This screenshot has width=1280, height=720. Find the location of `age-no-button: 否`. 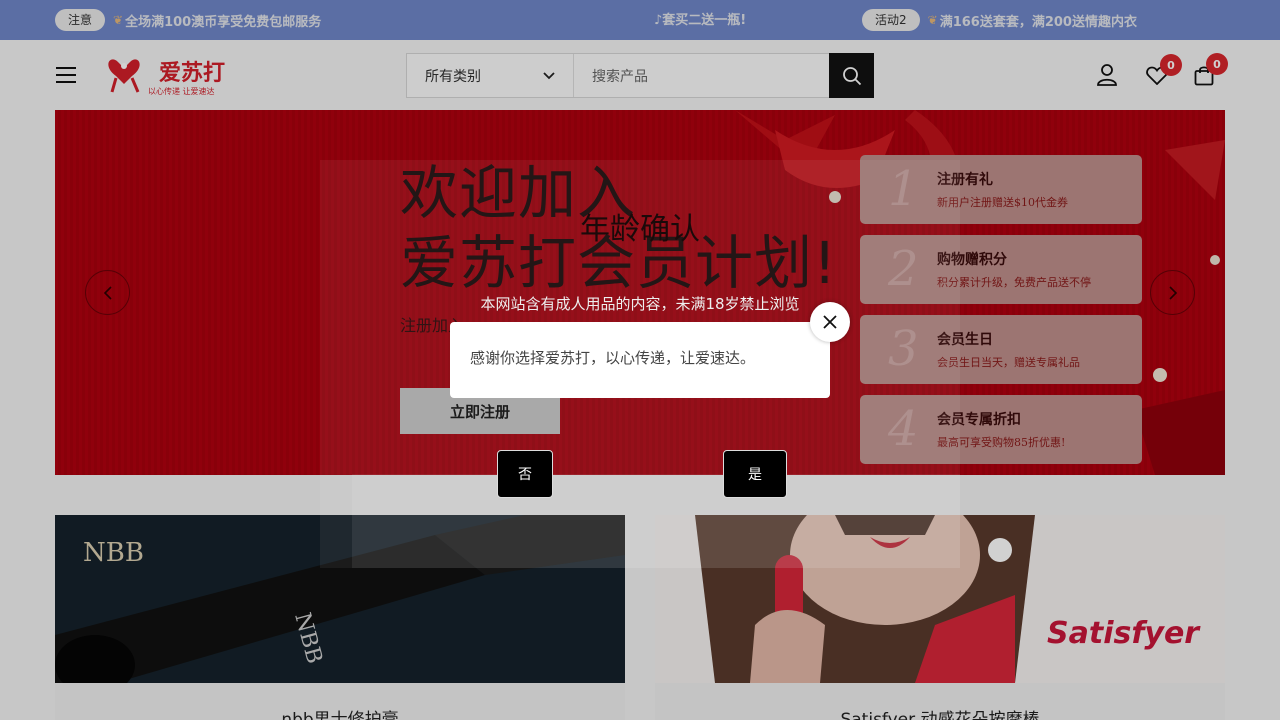

age-no-button: 否 is located at coordinates (525, 474).